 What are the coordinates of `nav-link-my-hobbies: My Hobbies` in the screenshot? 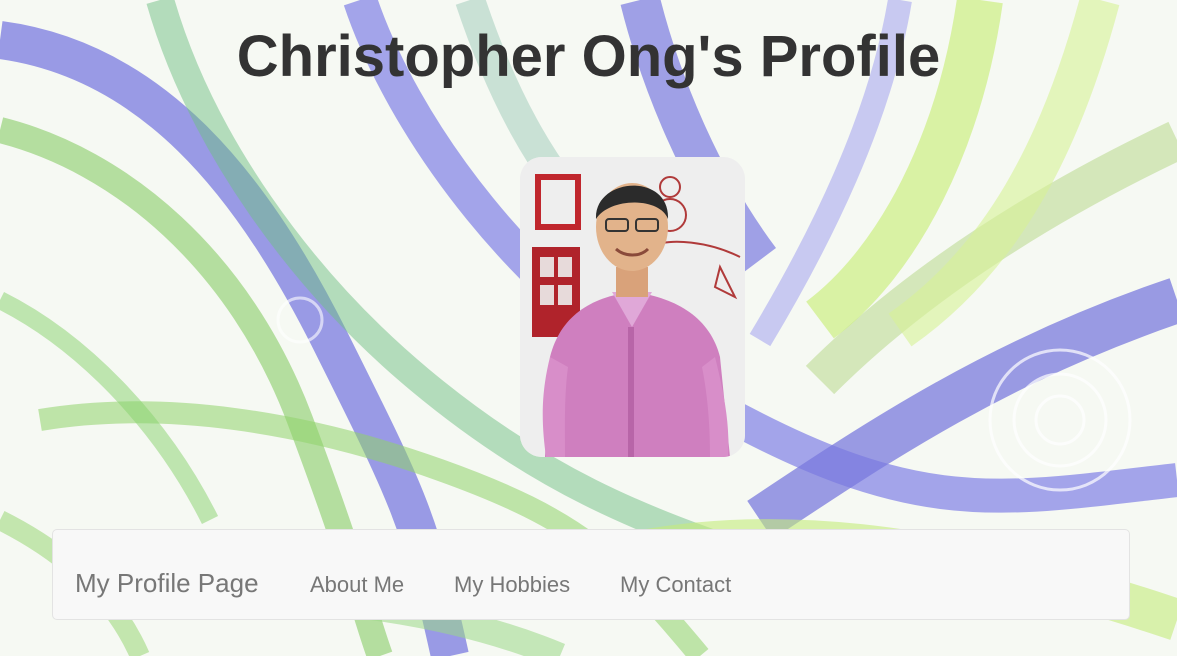 It's located at (512, 585).